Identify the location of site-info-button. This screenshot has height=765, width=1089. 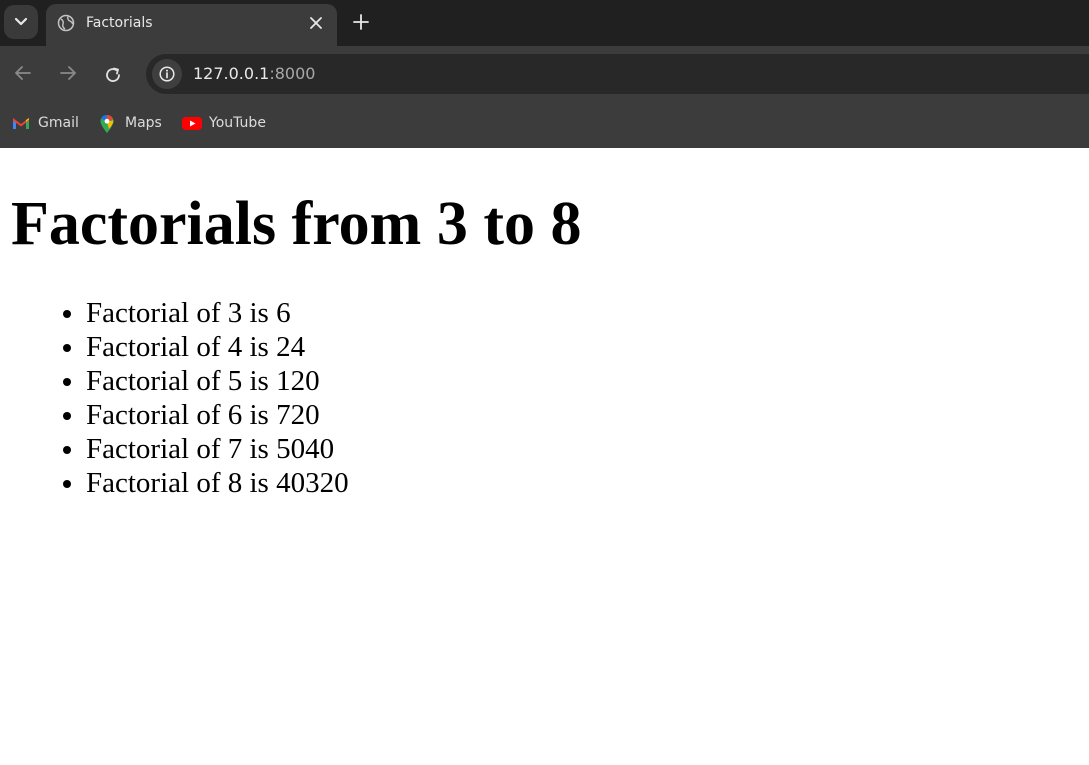
(167, 74).